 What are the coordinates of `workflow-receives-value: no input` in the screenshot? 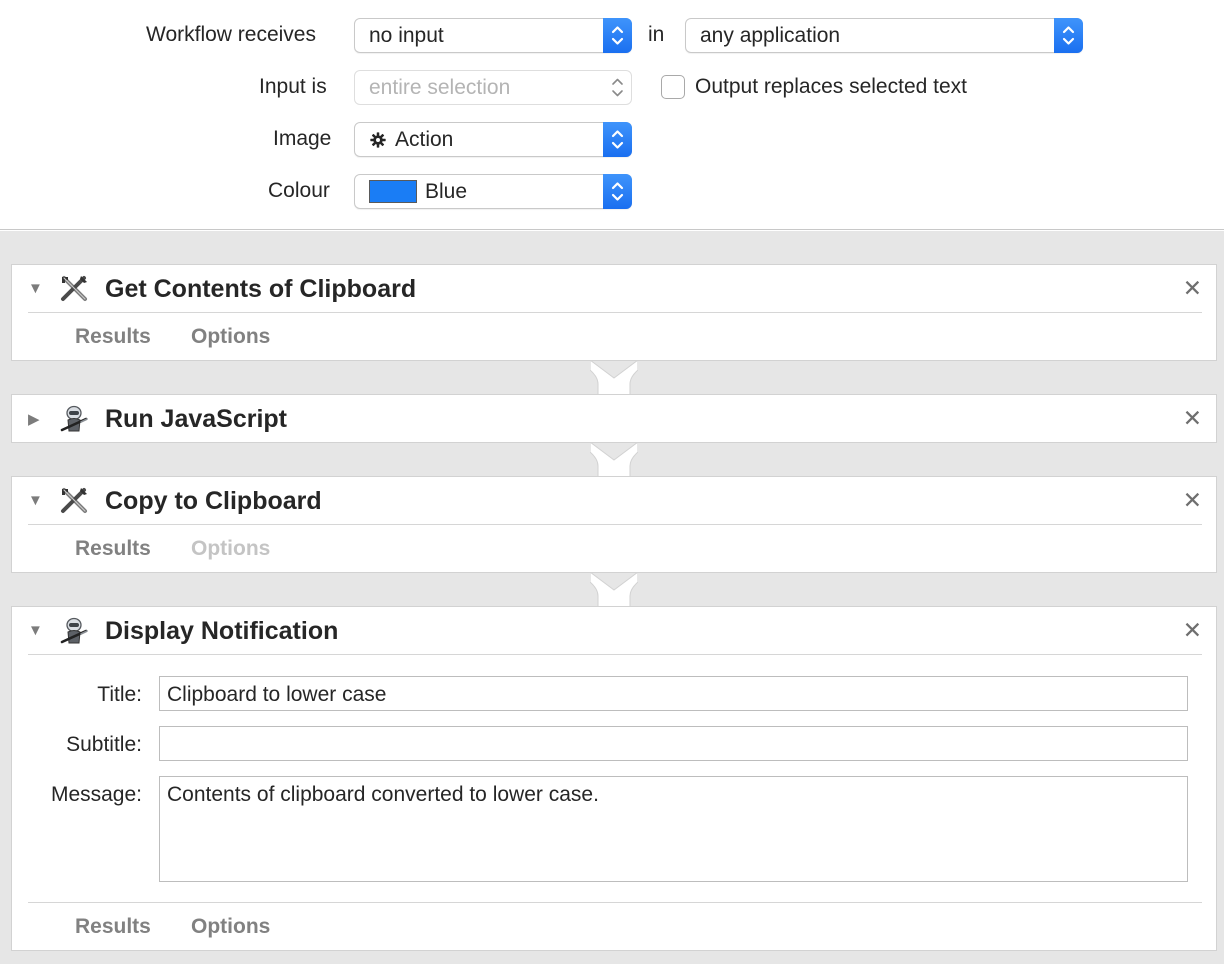 It's located at (406, 35).